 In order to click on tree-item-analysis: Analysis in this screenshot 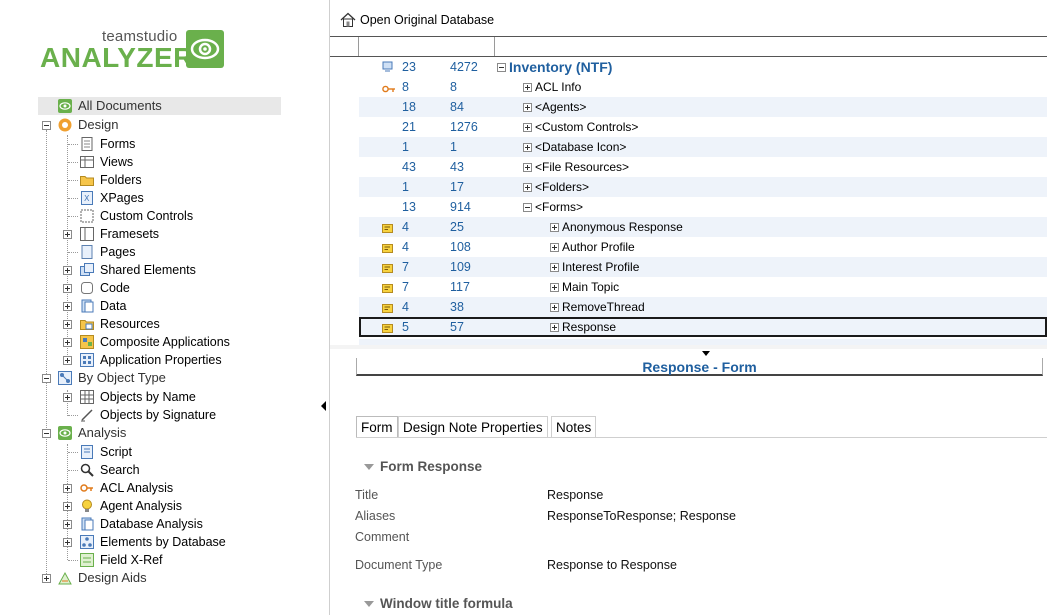, I will do `click(92, 433)`.